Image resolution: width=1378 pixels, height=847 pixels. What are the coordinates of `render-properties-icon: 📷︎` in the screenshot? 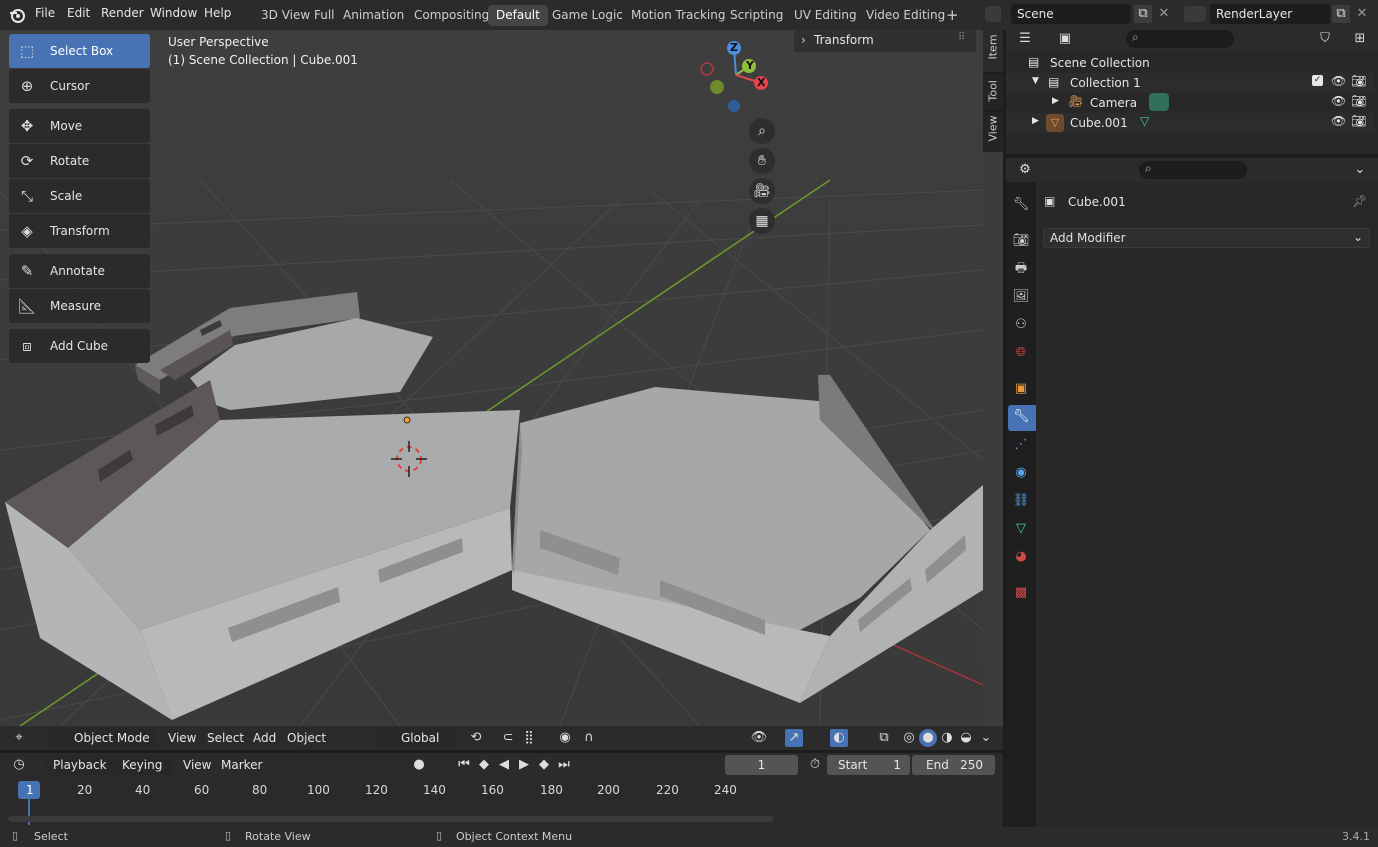 It's located at (1021, 241).